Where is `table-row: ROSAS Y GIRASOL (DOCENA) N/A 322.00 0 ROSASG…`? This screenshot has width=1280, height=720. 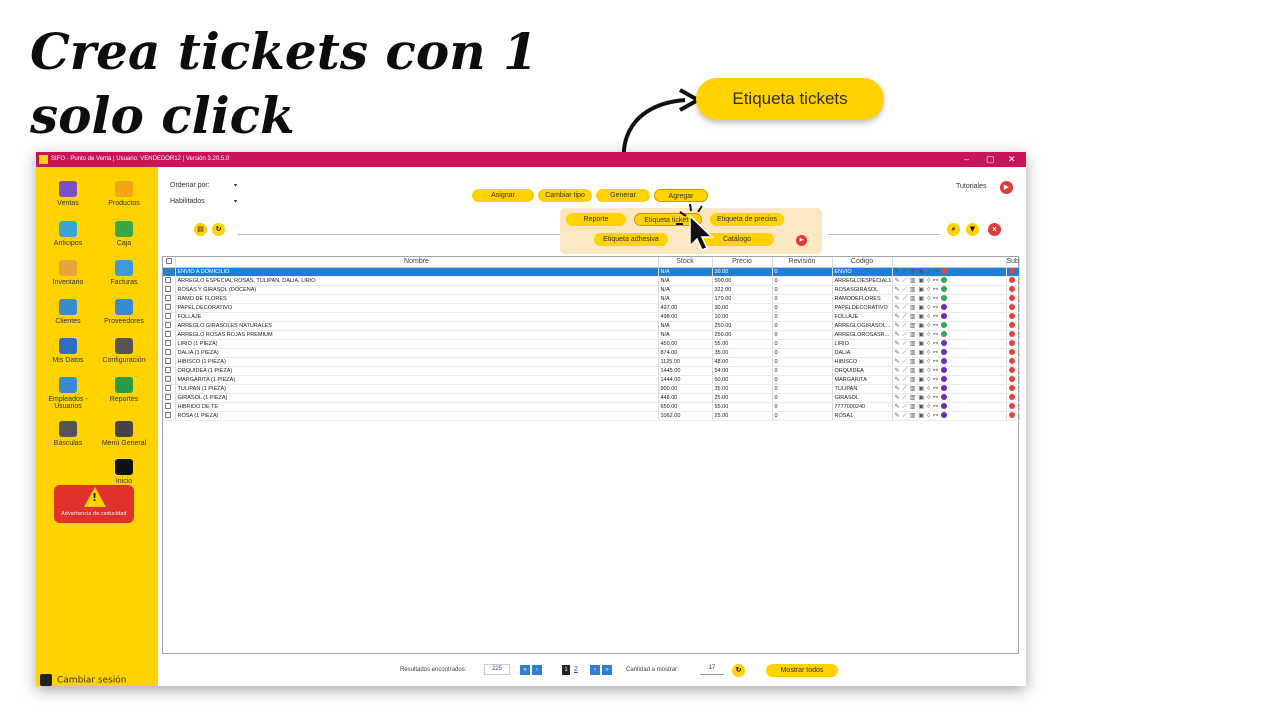
table-row: ROSAS Y GIRASOL (DOCENA) N/A 322.00 0 ROSASG… is located at coordinates (591, 290).